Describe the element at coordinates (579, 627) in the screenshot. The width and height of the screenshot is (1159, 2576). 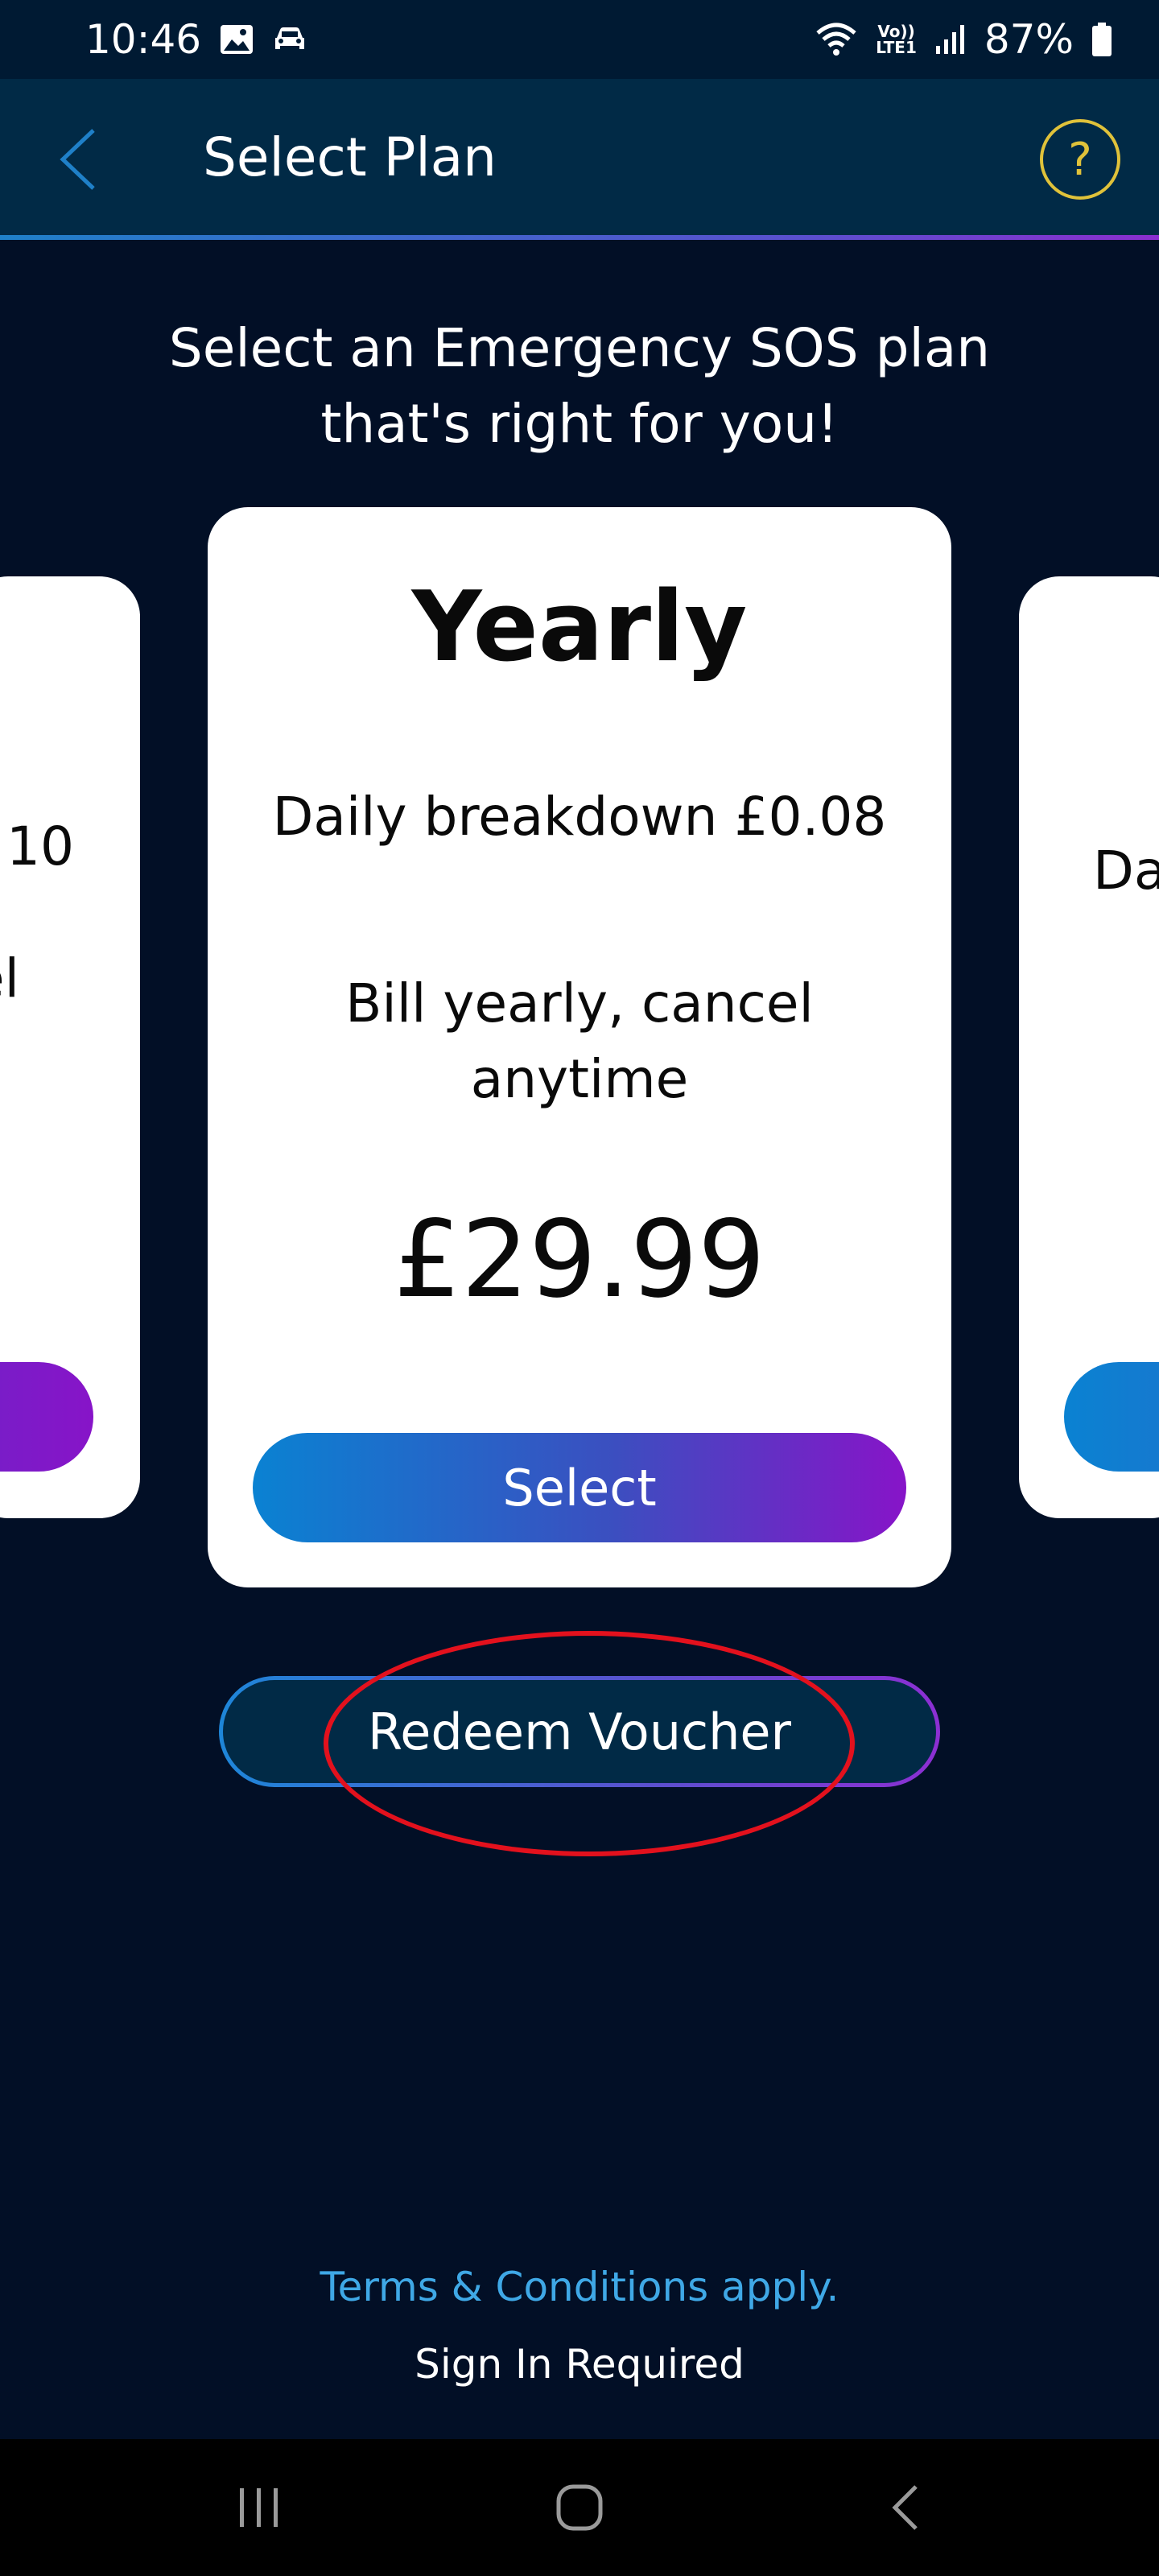
I see `plan-title: Yearly` at that location.